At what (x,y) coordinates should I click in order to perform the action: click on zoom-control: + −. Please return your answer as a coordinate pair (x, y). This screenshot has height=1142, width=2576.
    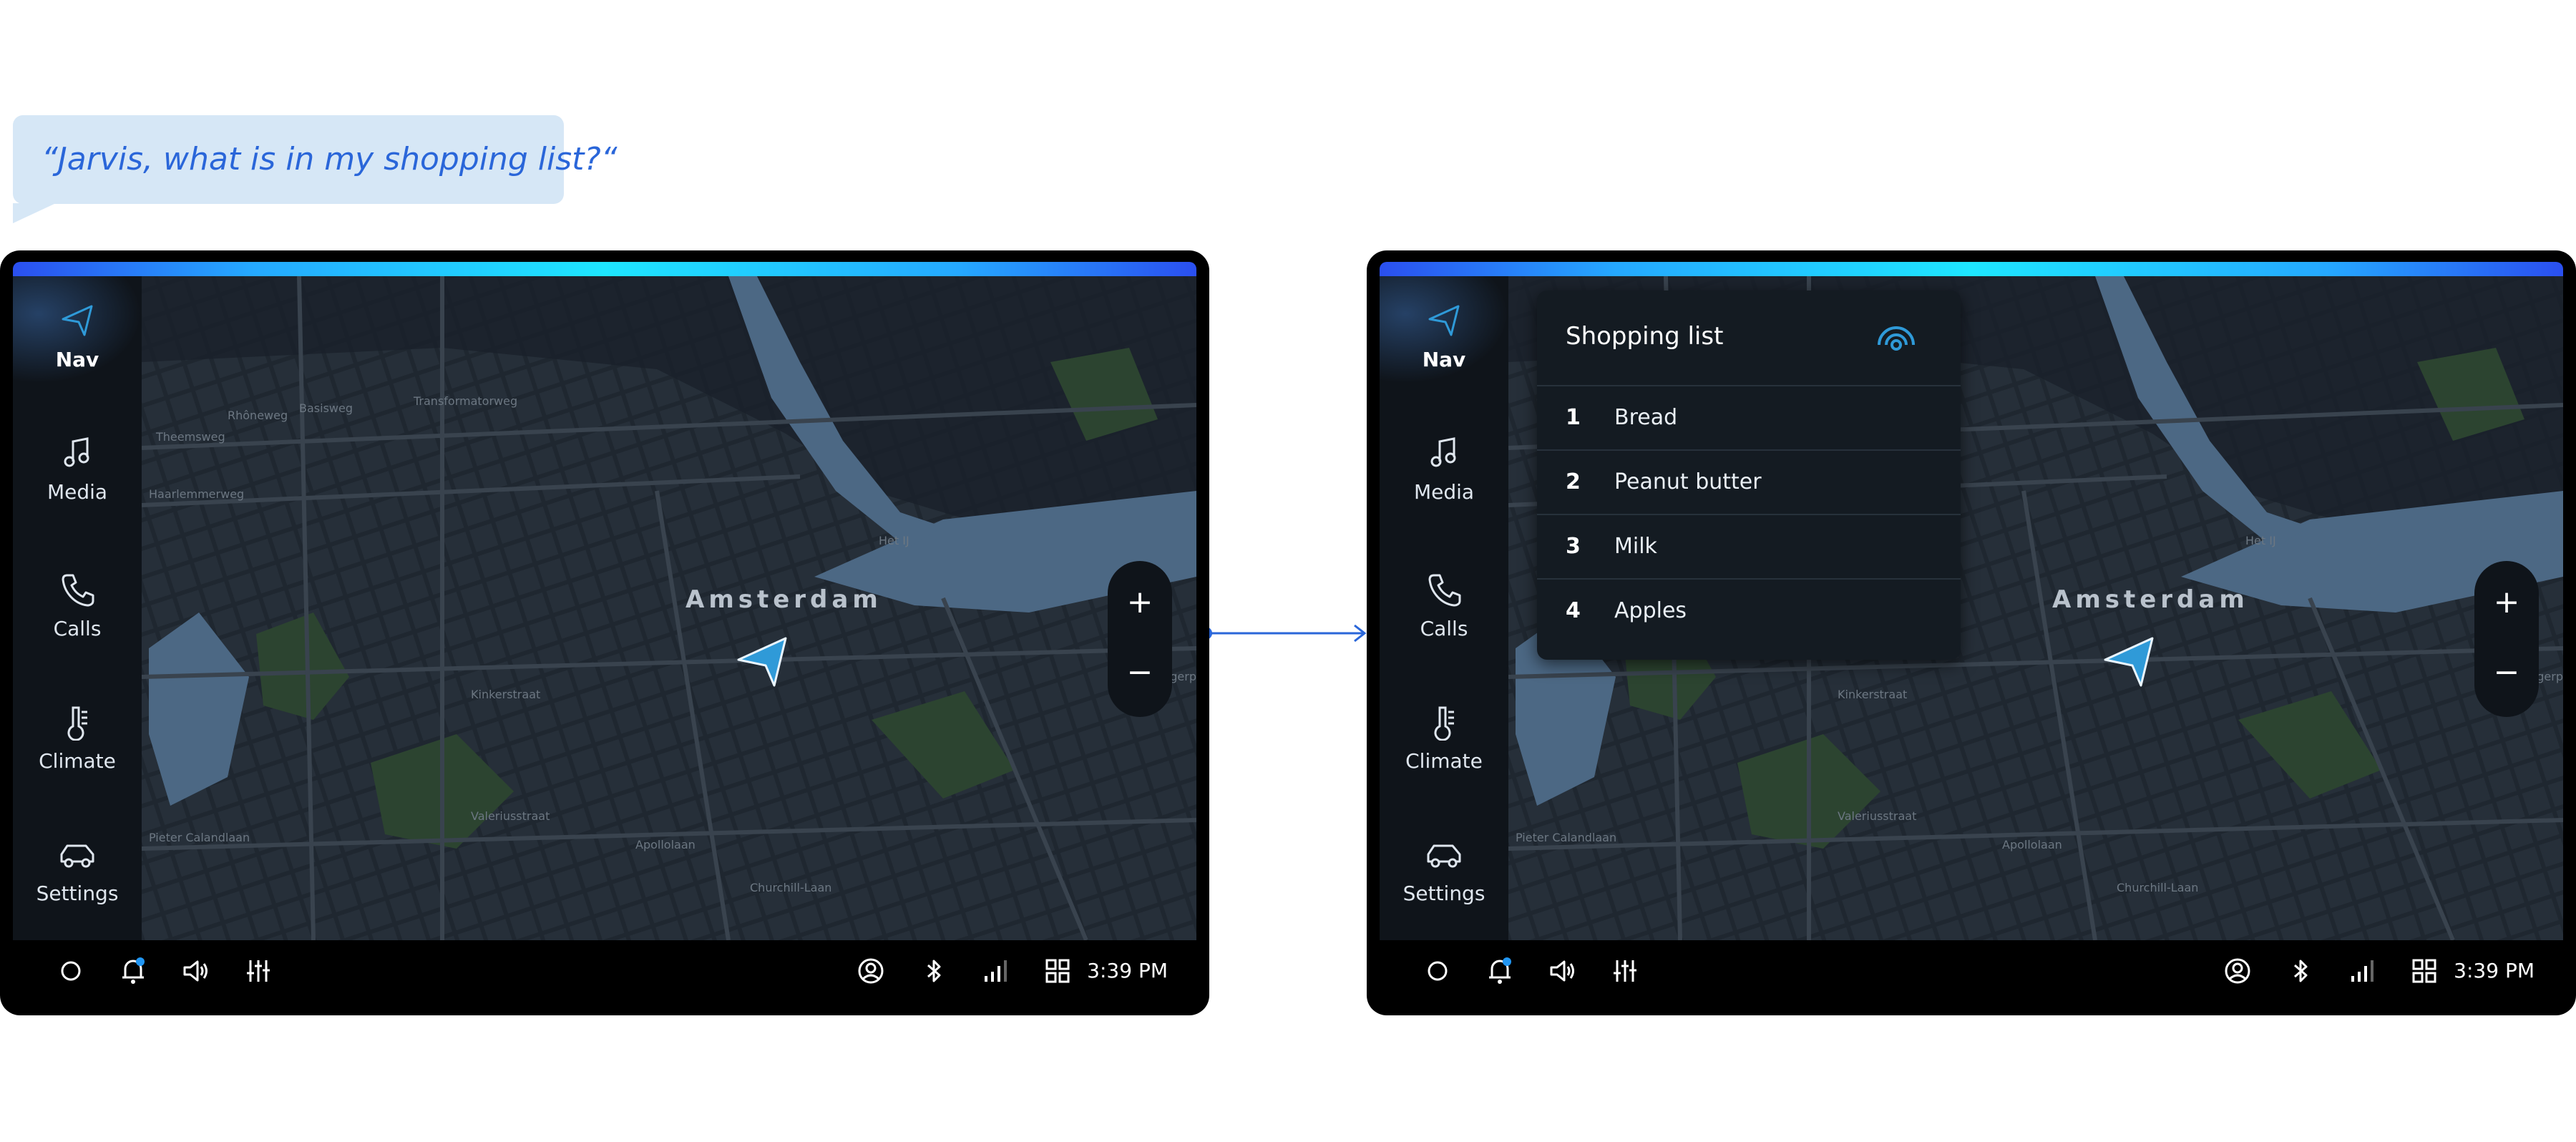
    Looking at the image, I should click on (1140, 639).